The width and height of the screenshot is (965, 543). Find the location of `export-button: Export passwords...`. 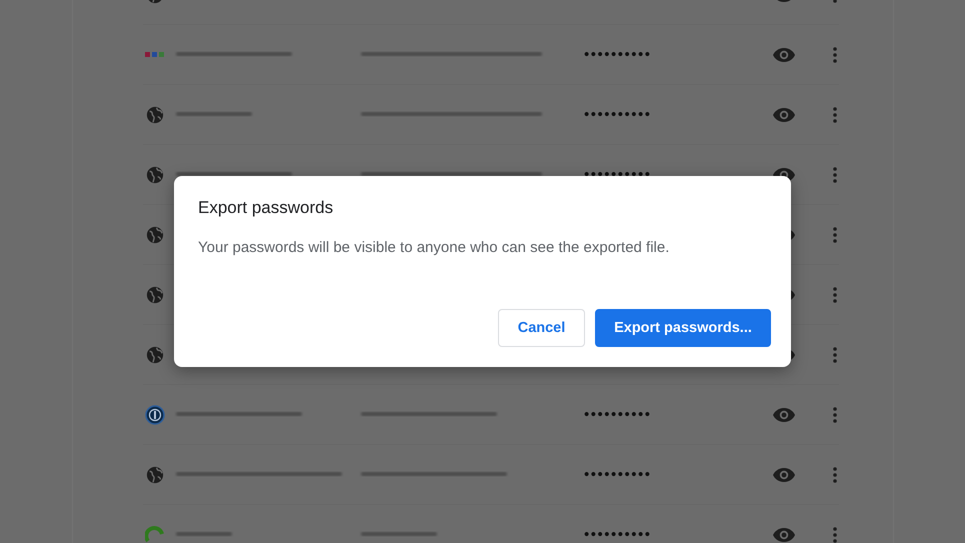

export-button: Export passwords... is located at coordinates (683, 328).